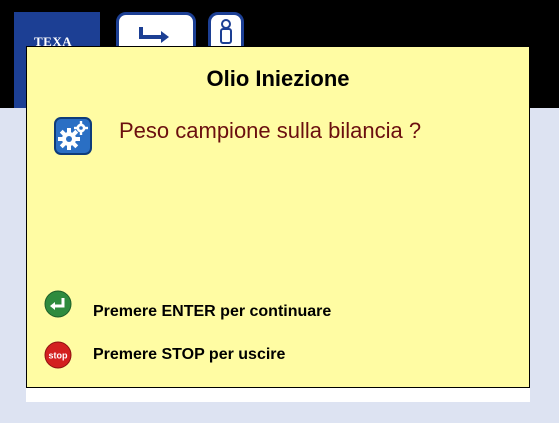  Describe the element at coordinates (212, 311) in the screenshot. I see `enter-hint-text: Premere ENTER per continuare` at that location.